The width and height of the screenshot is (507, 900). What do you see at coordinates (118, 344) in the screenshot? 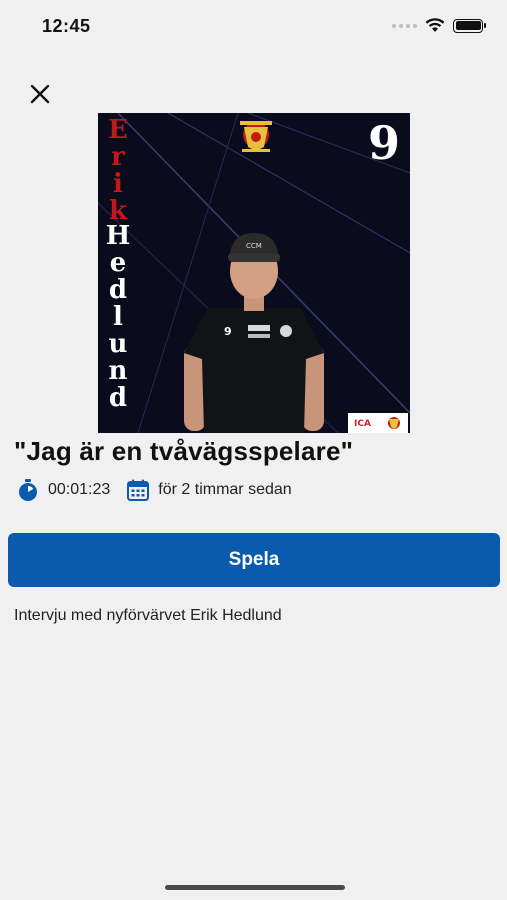
I see `last-name-letter: u` at bounding box center [118, 344].